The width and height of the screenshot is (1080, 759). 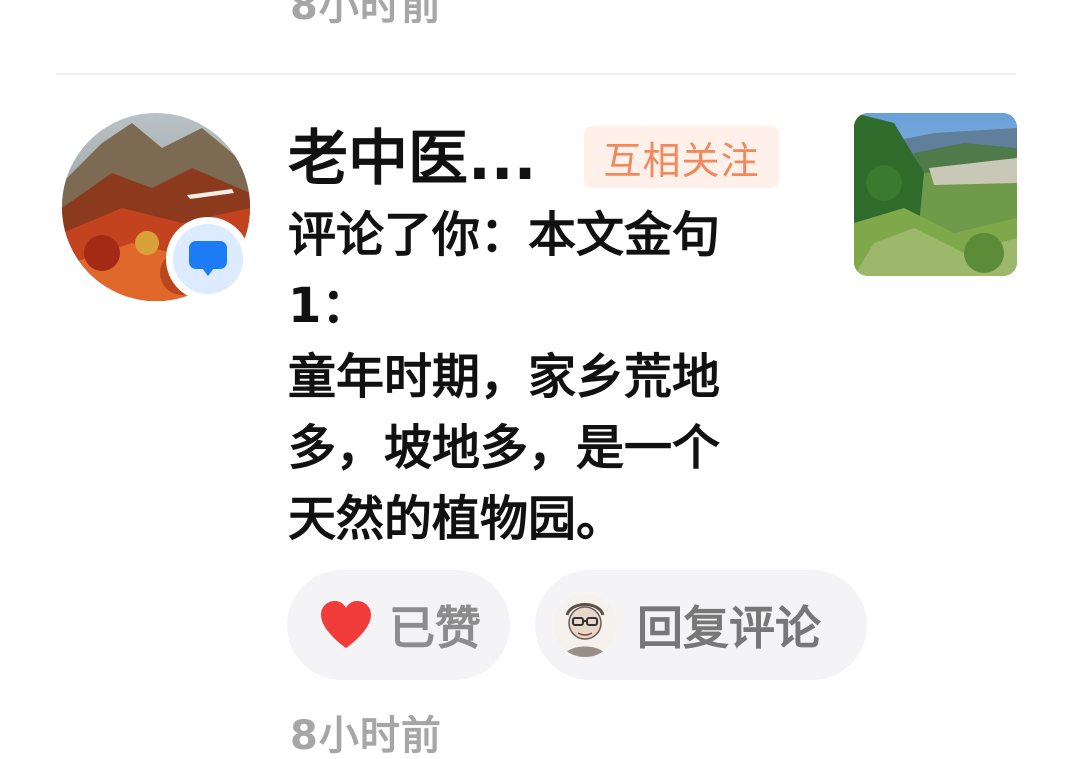 I want to click on my-avatar, so click(x=585, y=625).